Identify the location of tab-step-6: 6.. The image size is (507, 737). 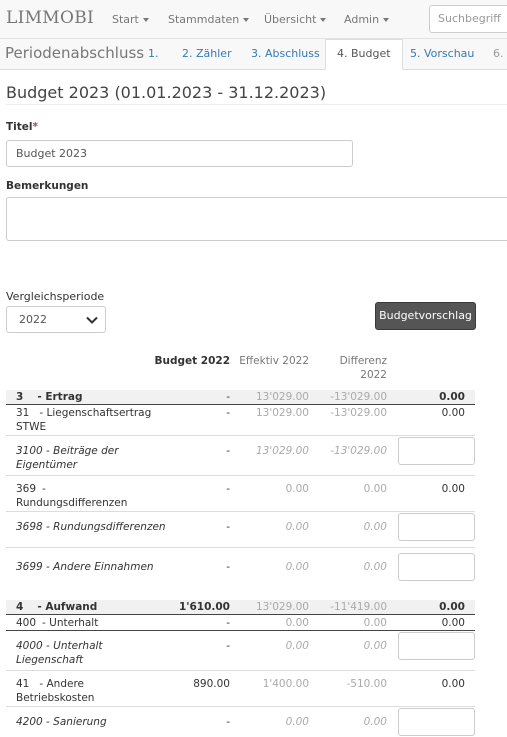
(498, 53).